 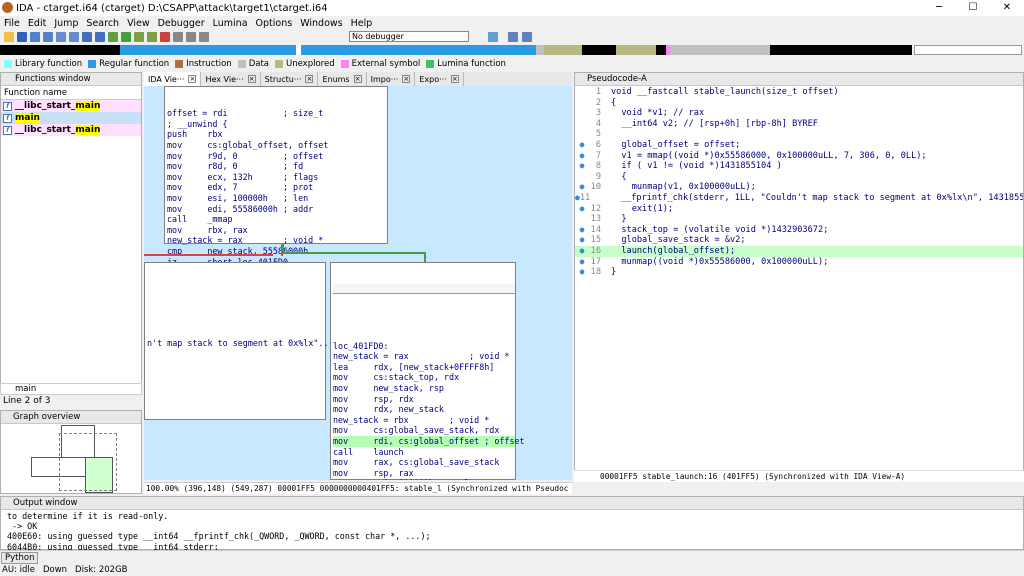 I want to click on menu-lumina: Lumina, so click(x=230, y=23).